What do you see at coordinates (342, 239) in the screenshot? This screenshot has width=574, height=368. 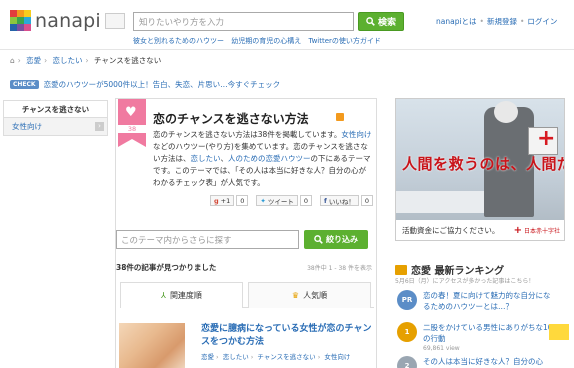 I see `filter-button-label: 絞り込み` at bounding box center [342, 239].